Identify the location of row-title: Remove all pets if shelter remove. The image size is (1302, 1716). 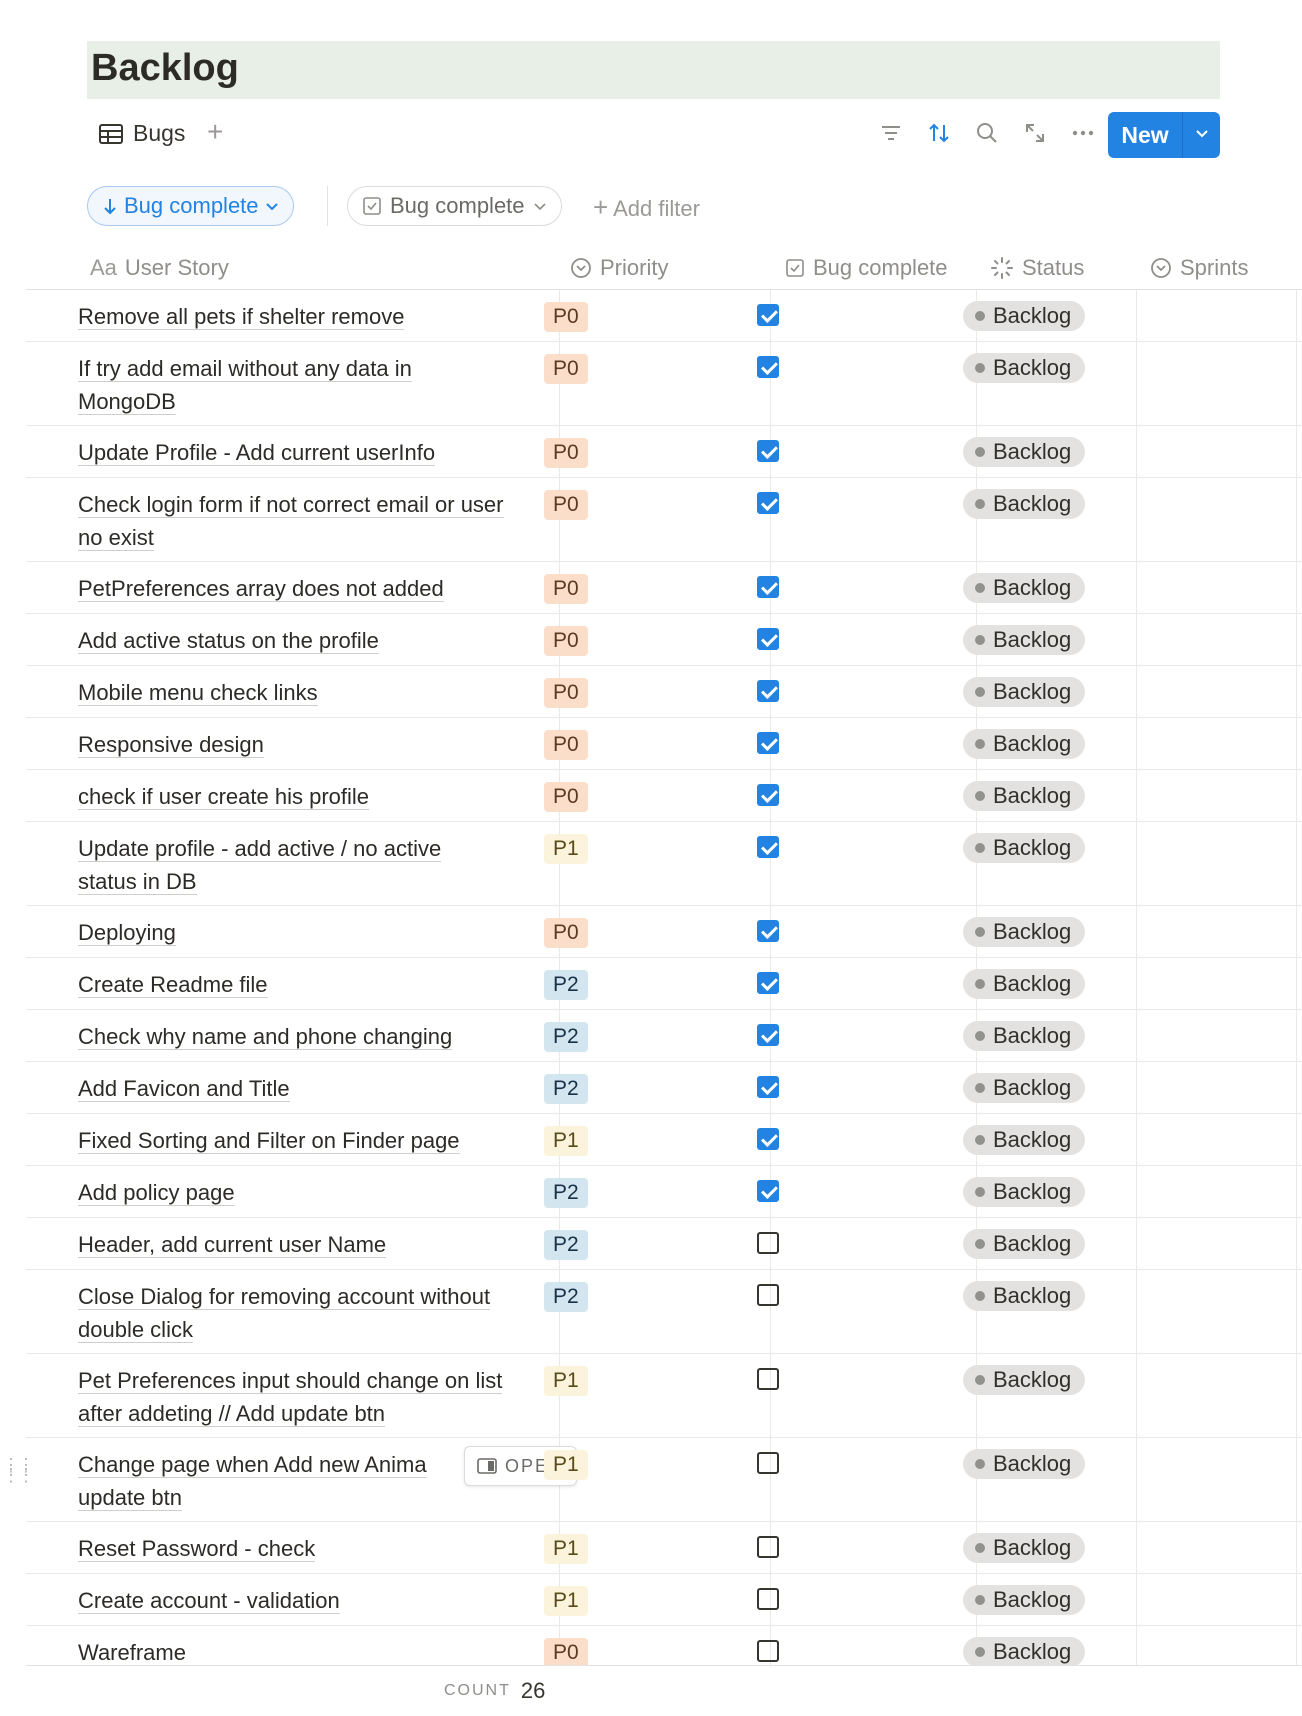
(313, 316).